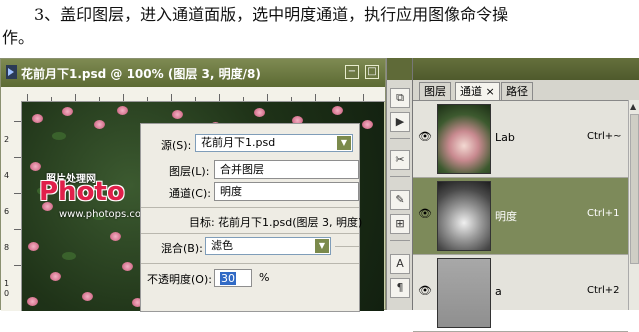 Image resolution: width=639 pixels, height=332 pixels. Describe the element at coordinates (271, 14) in the screenshot. I see `instruction-line-1: 3、盖印图层，进入通道面版，选中明度通道，执行应用图像命令操` at that location.